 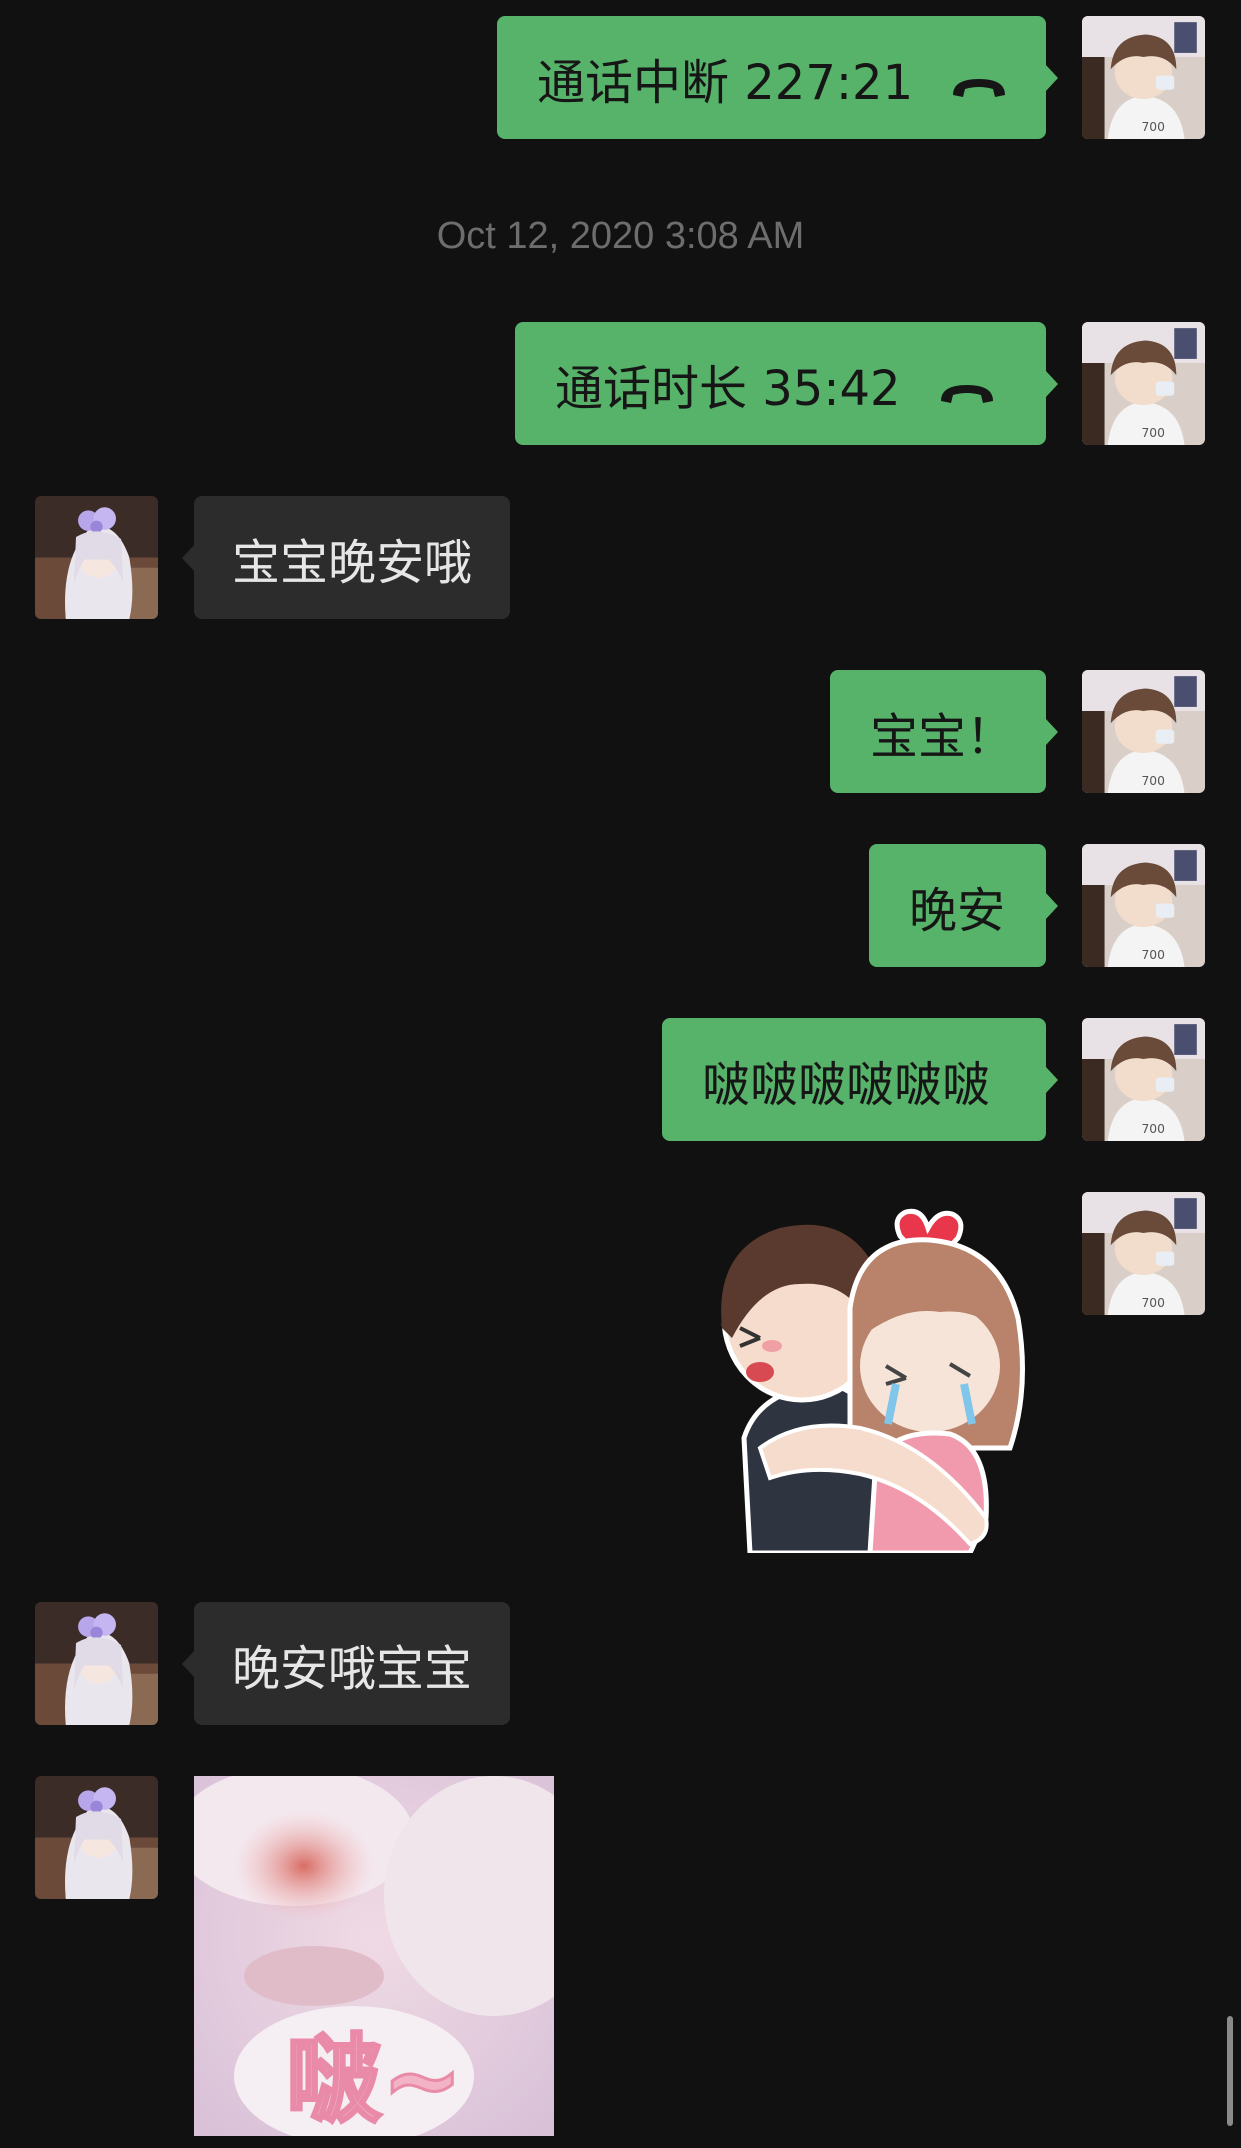 What do you see at coordinates (620, 236) in the screenshot?
I see `chat-timestamp: Oct 12, 2020 3:08 AM` at bounding box center [620, 236].